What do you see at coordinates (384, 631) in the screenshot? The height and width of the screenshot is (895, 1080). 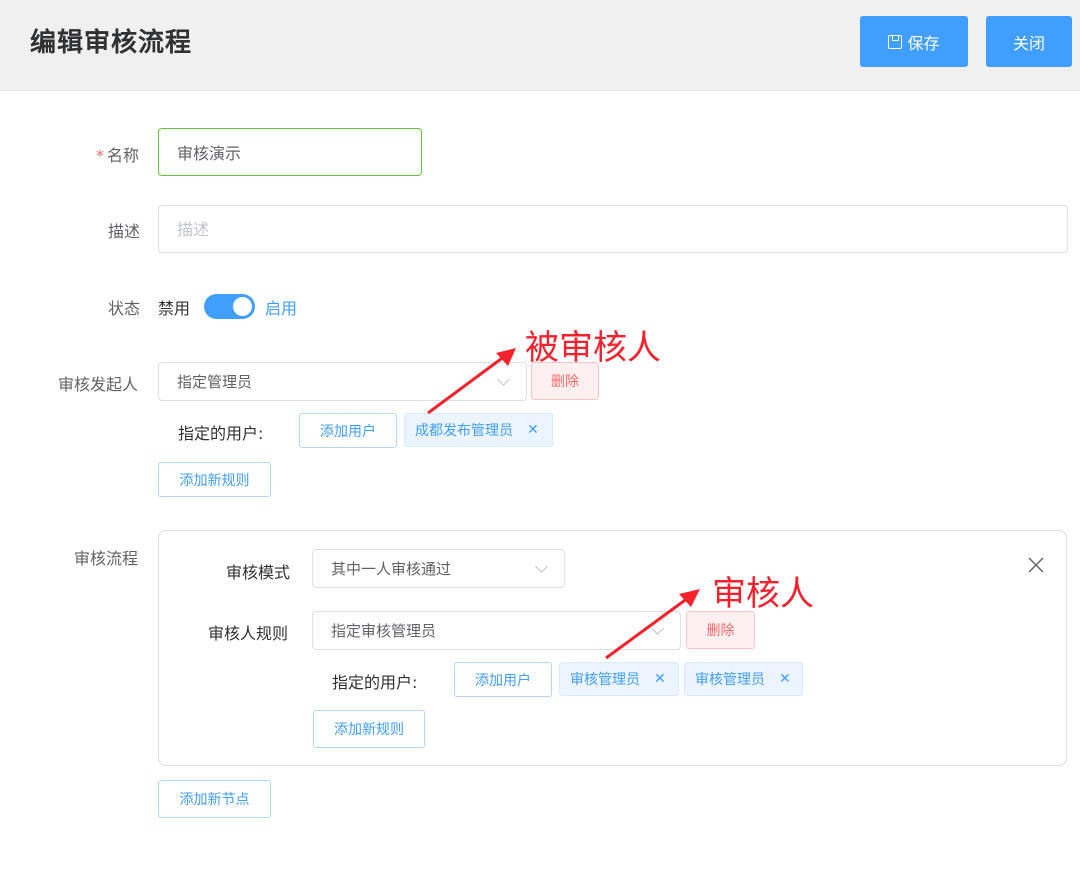 I see `reviewer-rule-value: 指定审核管理员` at bounding box center [384, 631].